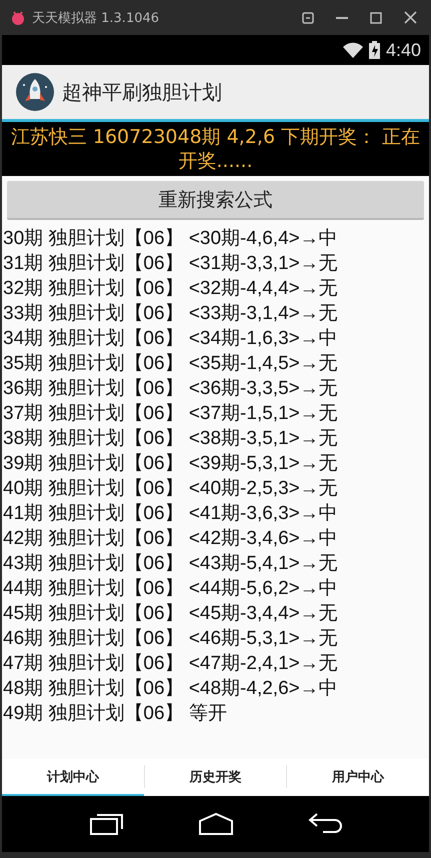  I want to click on close-icon, so click(410, 17).